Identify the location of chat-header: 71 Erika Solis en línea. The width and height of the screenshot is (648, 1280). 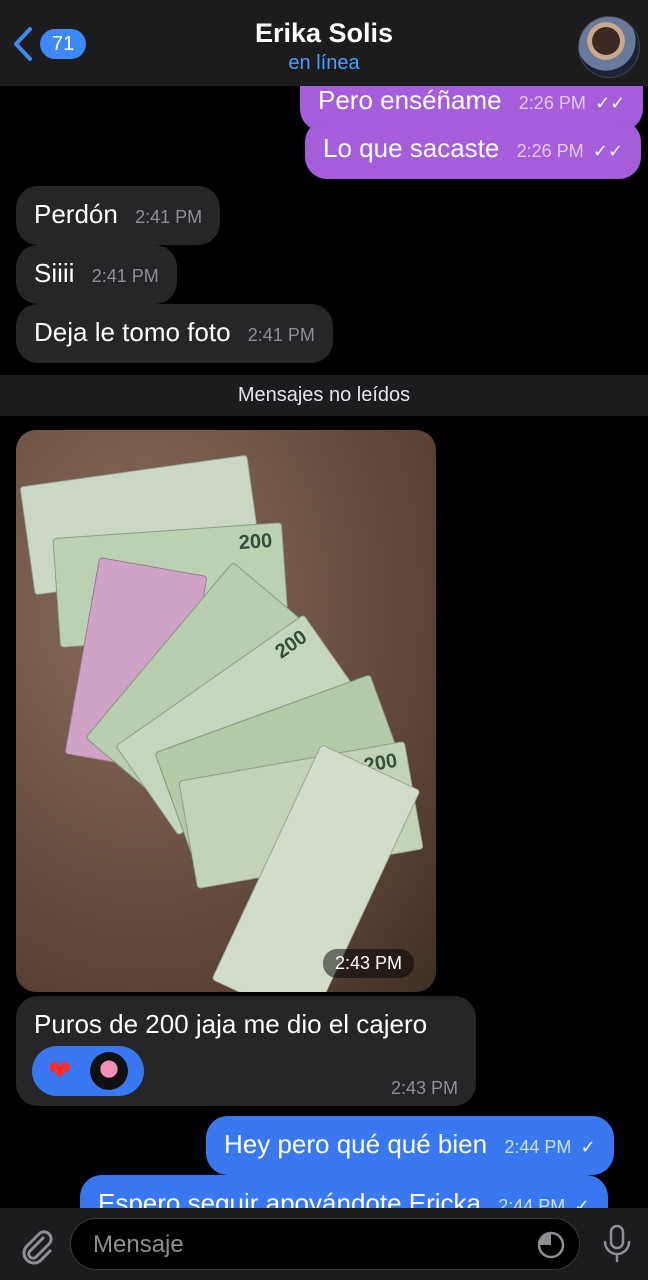
(324, 43).